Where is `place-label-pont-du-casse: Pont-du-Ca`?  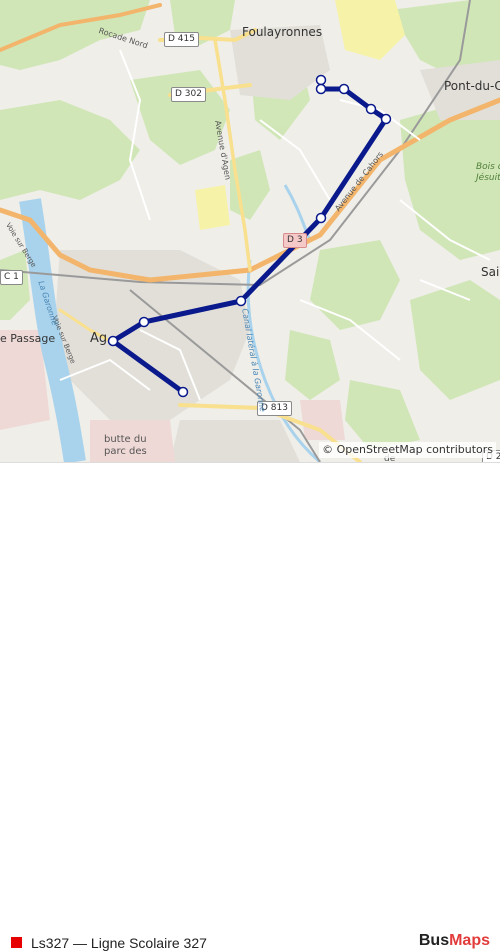
place-label-pont-du-casse: Pont-du-Ca is located at coordinates (472, 86).